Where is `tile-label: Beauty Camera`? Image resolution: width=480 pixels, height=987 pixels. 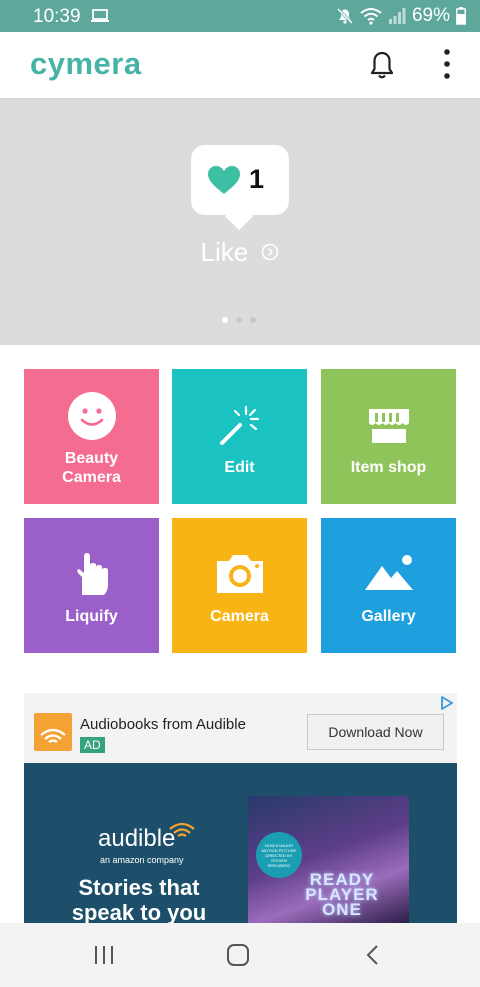 tile-label: Beauty Camera is located at coordinates (91, 467).